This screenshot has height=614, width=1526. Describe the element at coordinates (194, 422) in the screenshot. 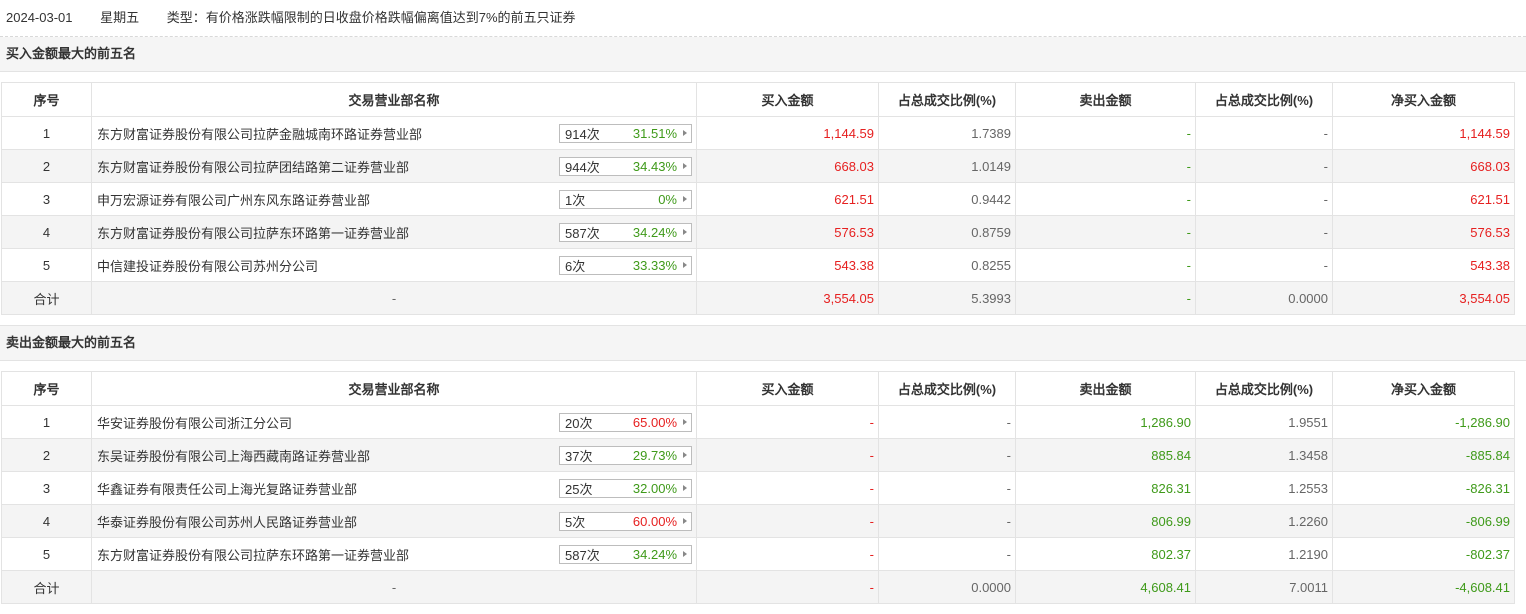

I see `broker-name: 华安证券股份有限公司浙江分公司` at that location.